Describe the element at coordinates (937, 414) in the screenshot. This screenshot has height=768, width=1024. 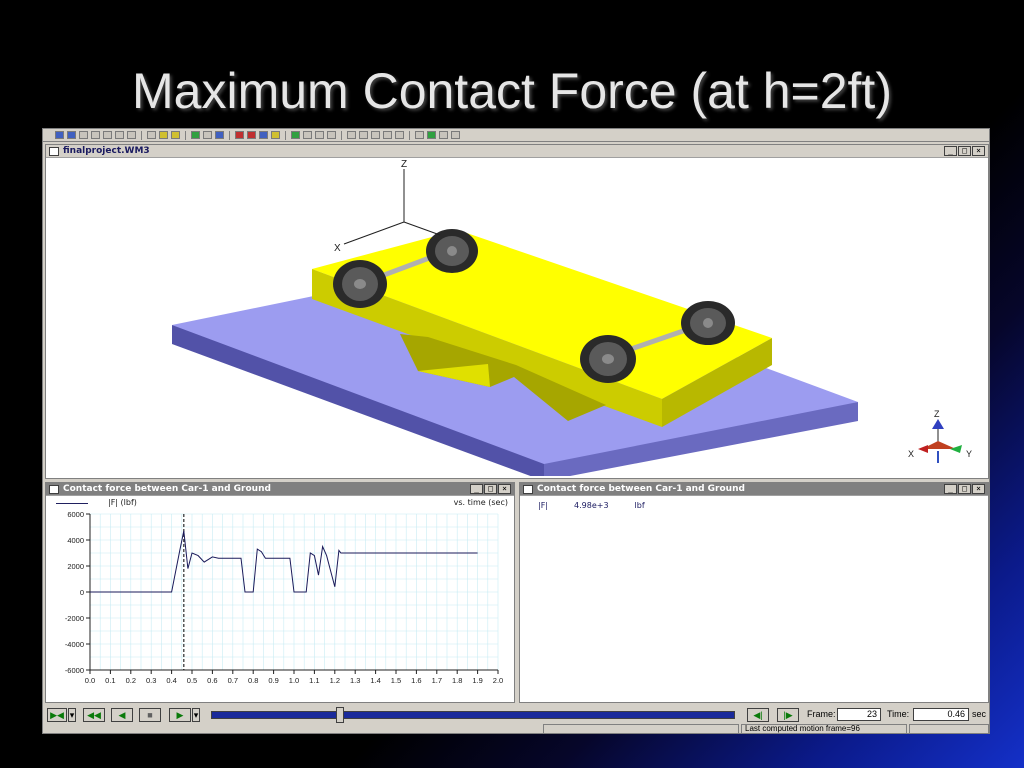
I see `triad-z-label: Z` at that location.